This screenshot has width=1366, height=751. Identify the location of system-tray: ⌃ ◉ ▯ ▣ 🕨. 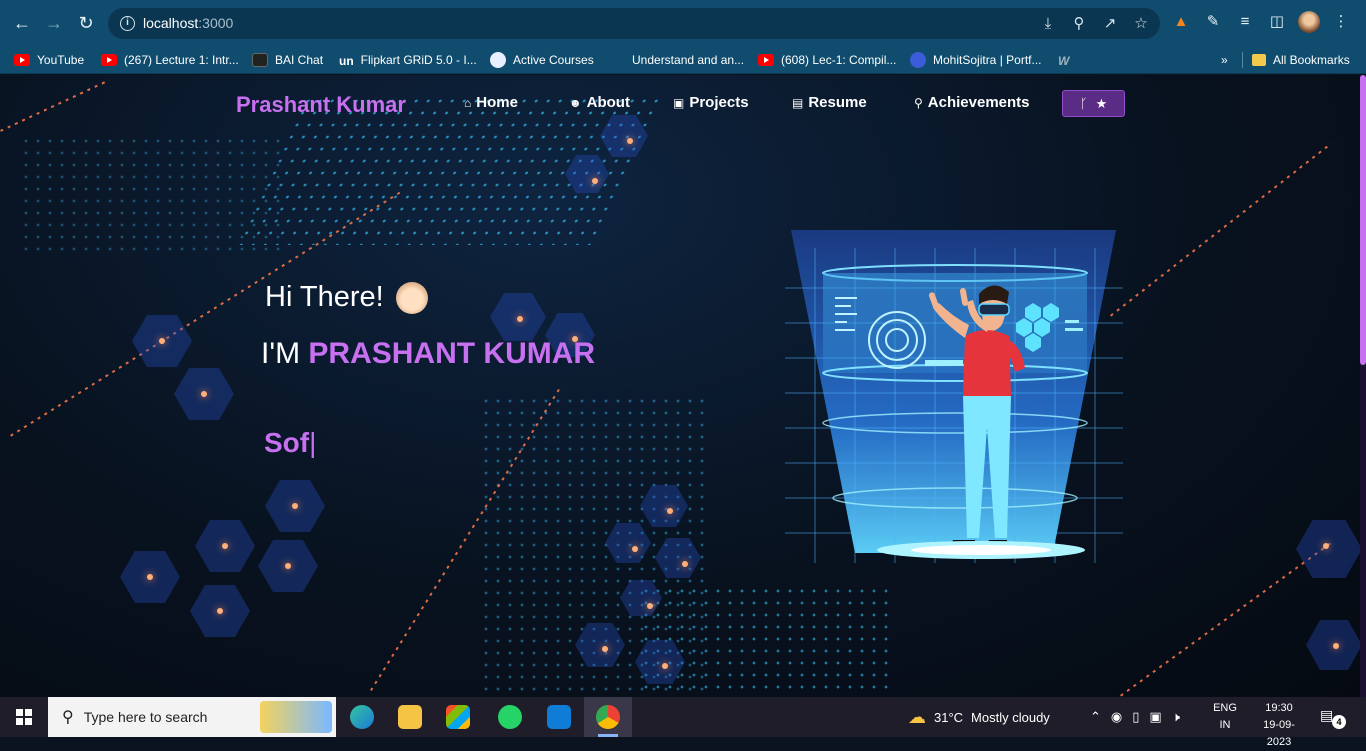
(1135, 717).